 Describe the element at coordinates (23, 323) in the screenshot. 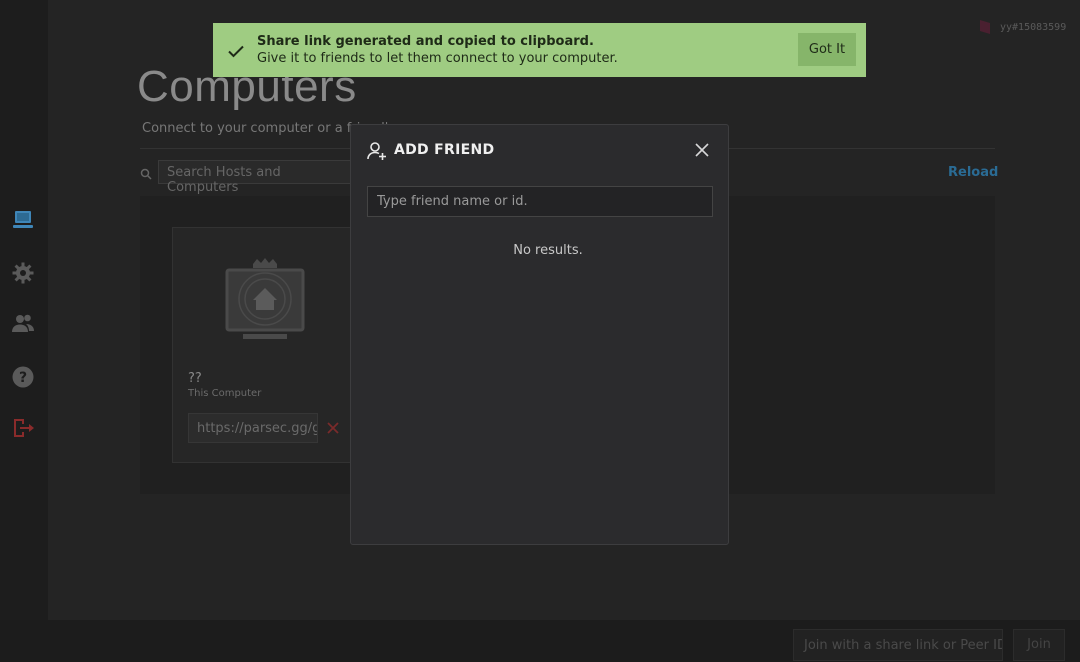

I see `friends-icon` at that location.